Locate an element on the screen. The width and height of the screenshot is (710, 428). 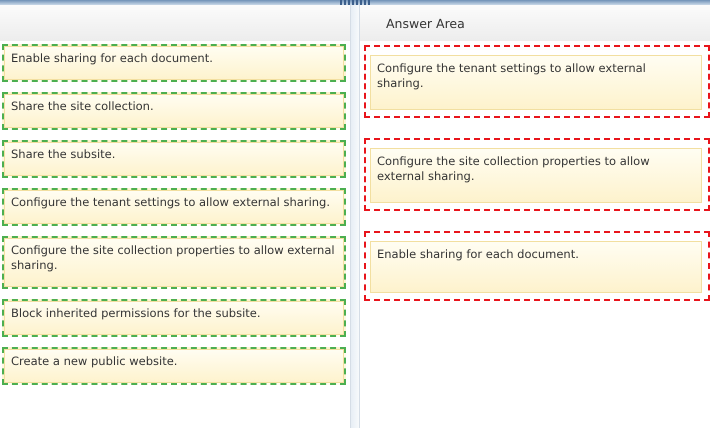
placed-answer: Enable sharing for each document. is located at coordinates (536, 267).